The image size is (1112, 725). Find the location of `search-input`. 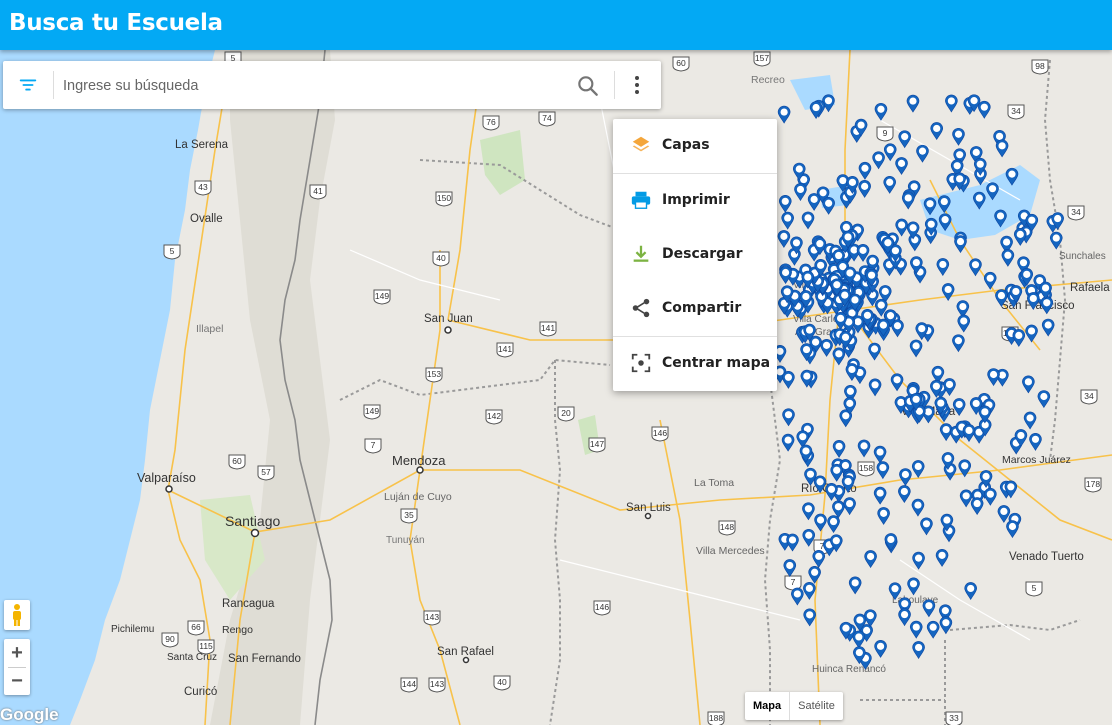

search-input is located at coordinates (313, 86).